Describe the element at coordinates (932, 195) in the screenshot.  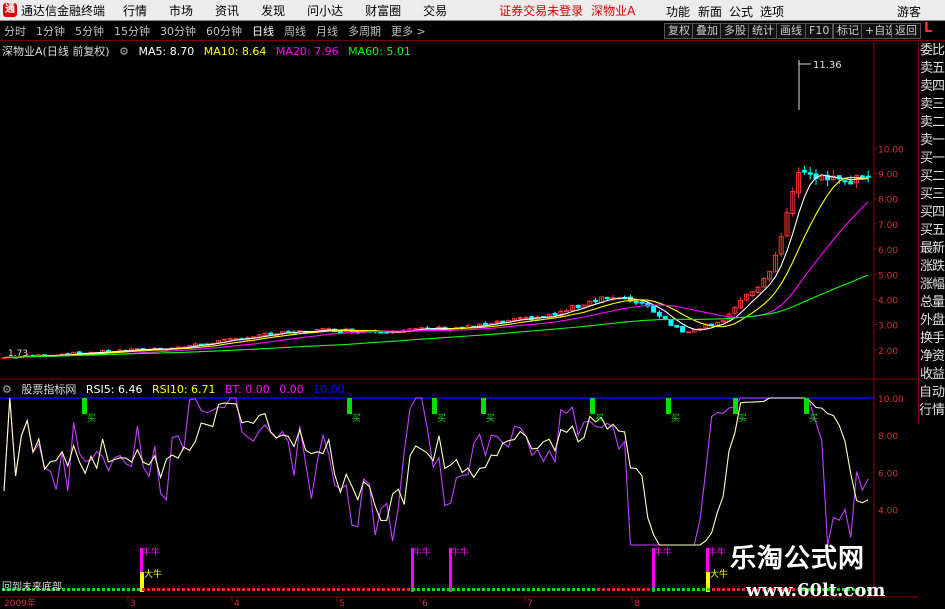
I see `side-panel-item: 买三` at that location.